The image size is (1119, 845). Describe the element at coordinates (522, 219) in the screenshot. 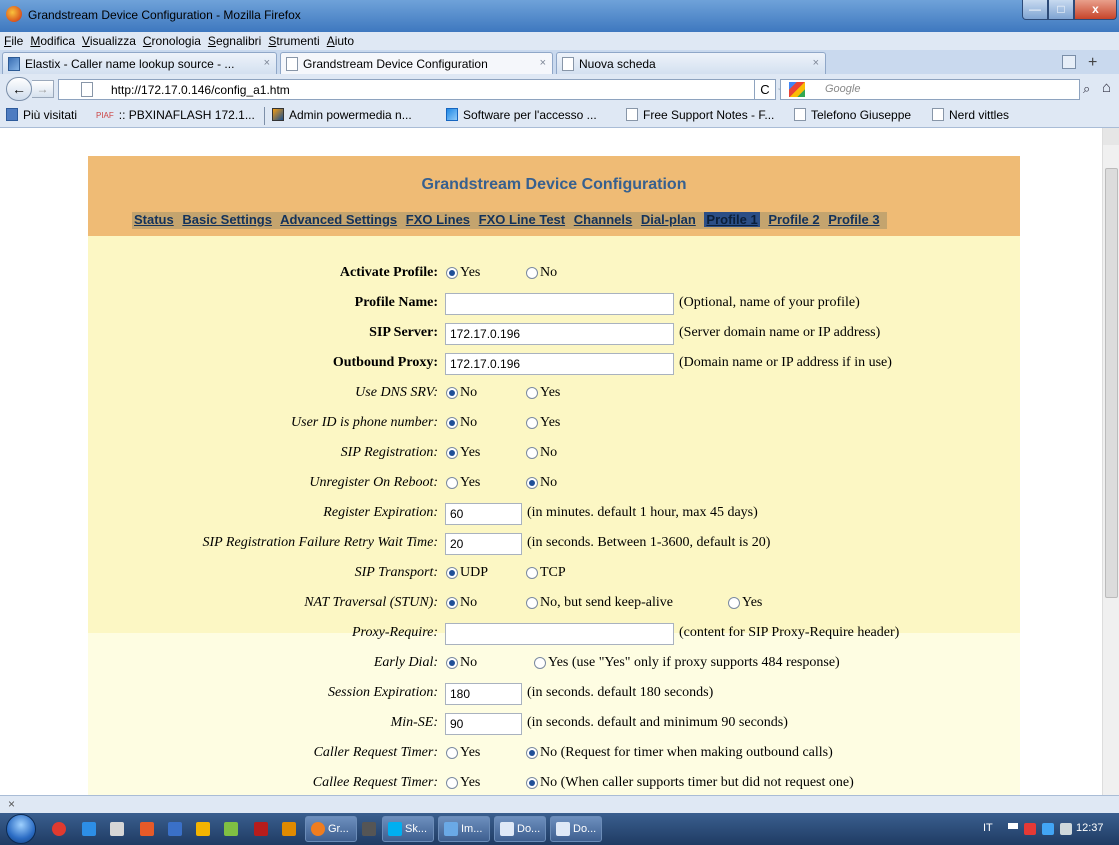

I see `nav-fxo-line-test: FXO Line Test` at that location.